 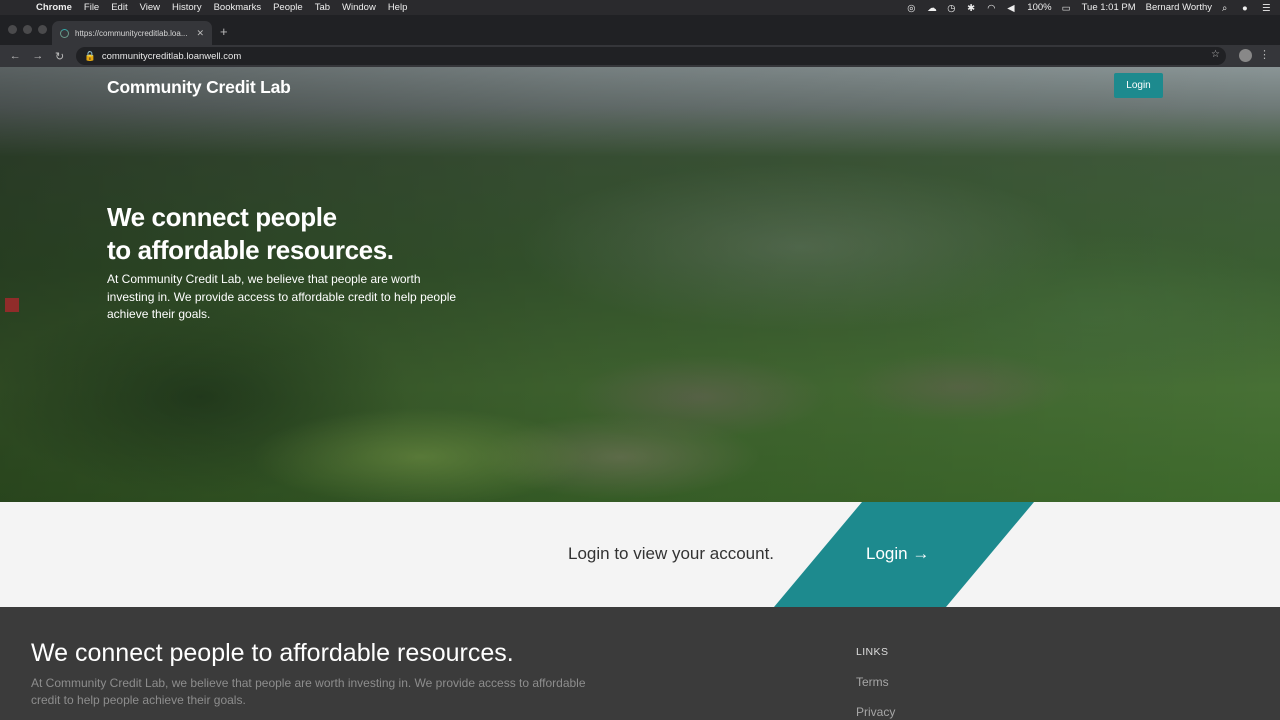 I want to click on login-prompt: Login to view your account., so click(x=671, y=553).